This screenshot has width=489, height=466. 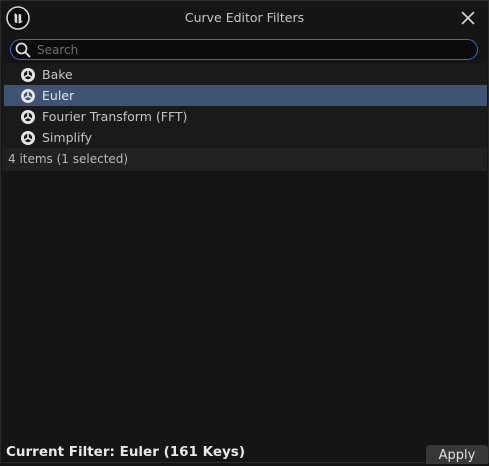 What do you see at coordinates (252, 49) in the screenshot?
I see `search-input` at bounding box center [252, 49].